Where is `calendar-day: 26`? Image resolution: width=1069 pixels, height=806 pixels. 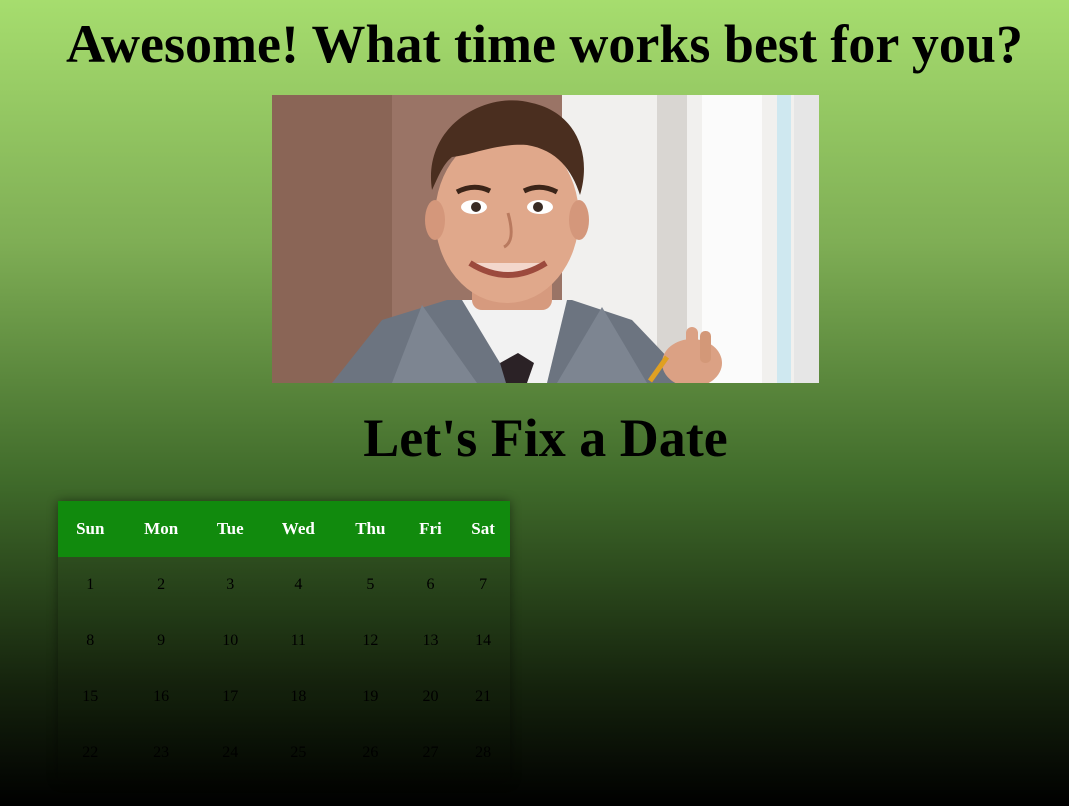
calendar-day: 26 is located at coordinates (370, 753).